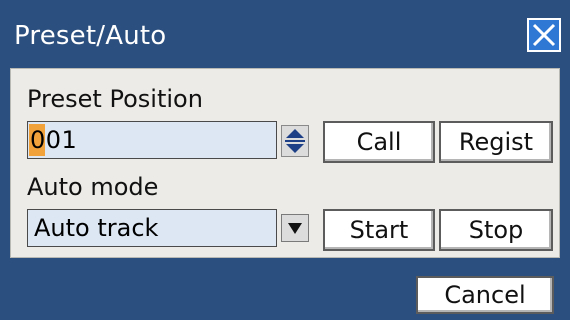 The width and height of the screenshot is (570, 320). I want to click on auto-mode-dropdown-button, so click(295, 228).